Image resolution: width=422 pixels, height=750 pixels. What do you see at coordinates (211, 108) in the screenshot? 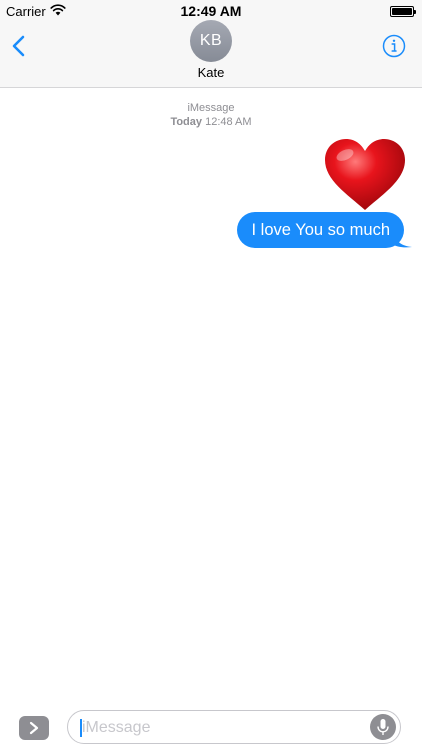
I see `service-label: iMessage` at bounding box center [211, 108].